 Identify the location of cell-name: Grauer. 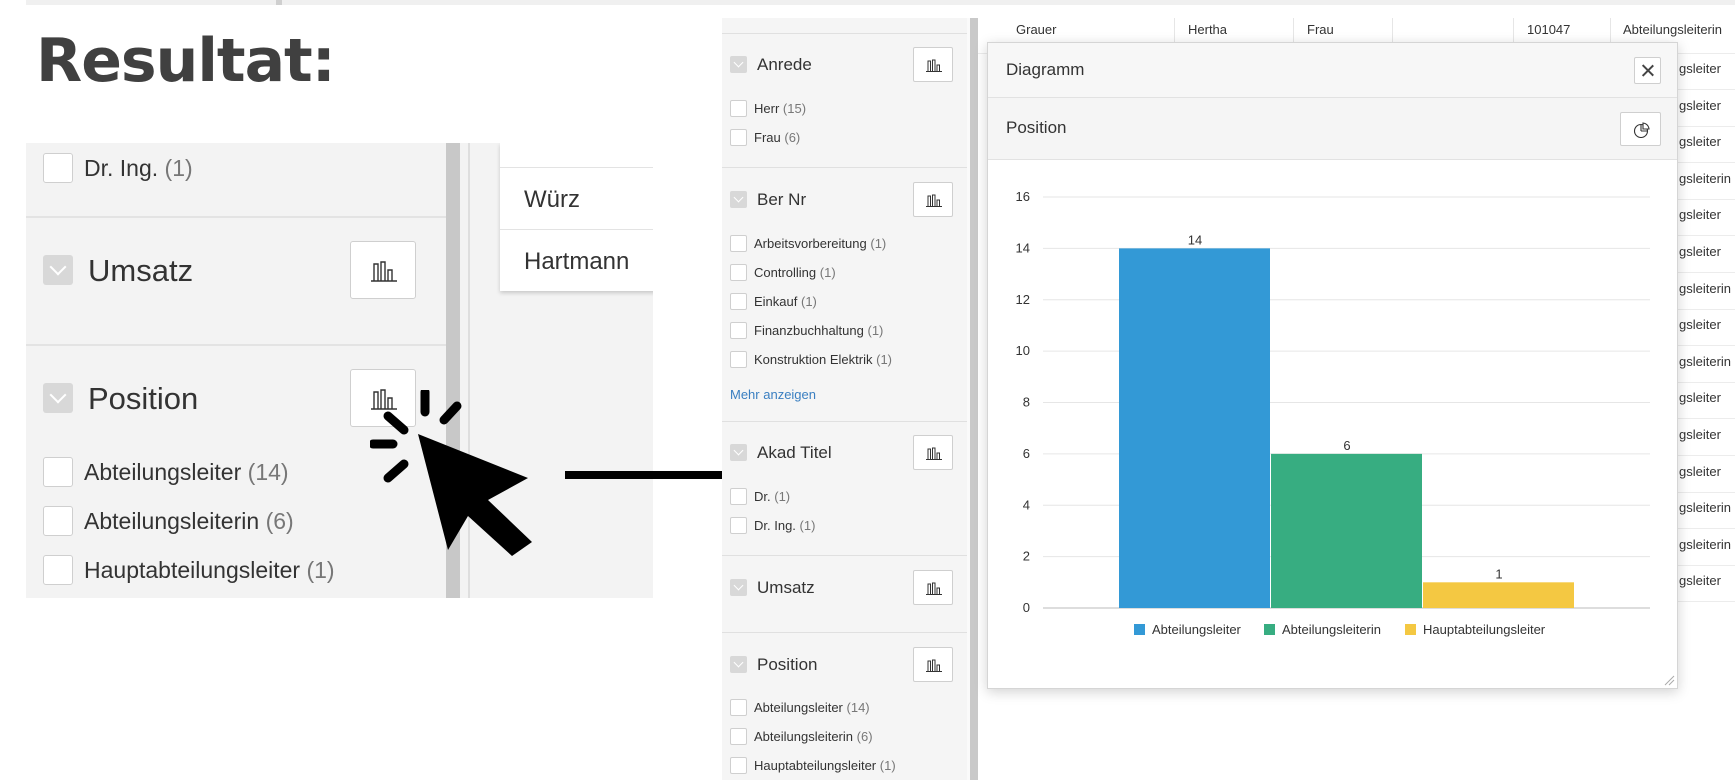
(1036, 29).